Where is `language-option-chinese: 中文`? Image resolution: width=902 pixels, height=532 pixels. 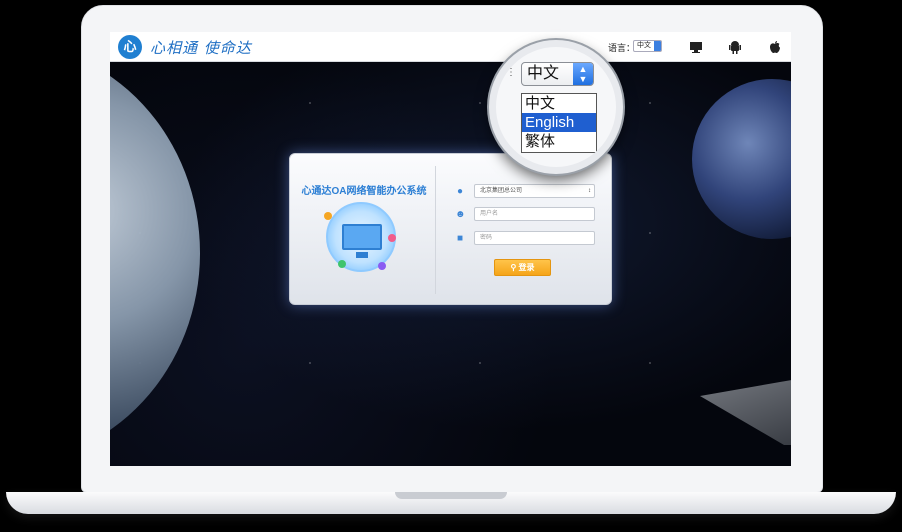
language-option-chinese: 中文 is located at coordinates (559, 103).